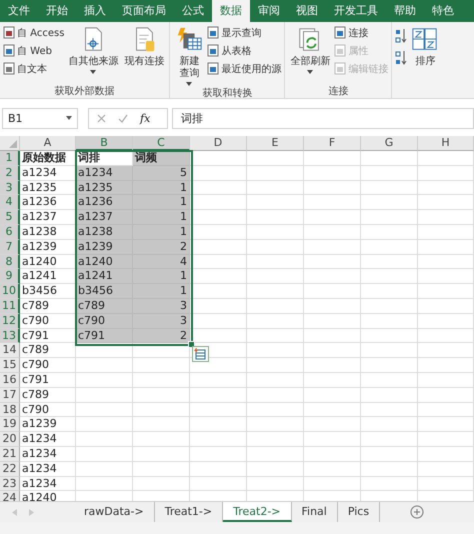 The height and width of the screenshot is (534, 474). I want to click on ribbon-tab: 特色, so click(439, 11).